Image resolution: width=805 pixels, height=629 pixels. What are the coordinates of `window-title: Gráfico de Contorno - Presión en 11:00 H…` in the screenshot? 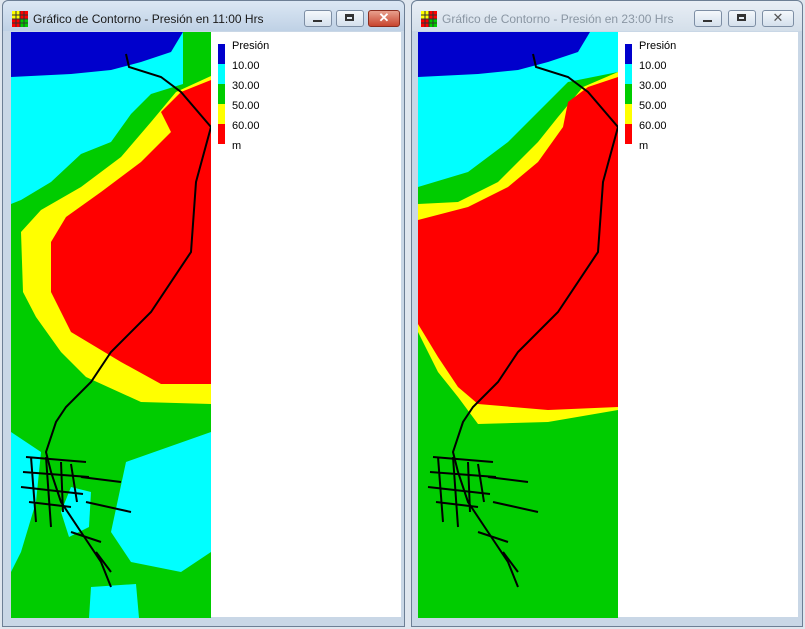 It's located at (148, 19).